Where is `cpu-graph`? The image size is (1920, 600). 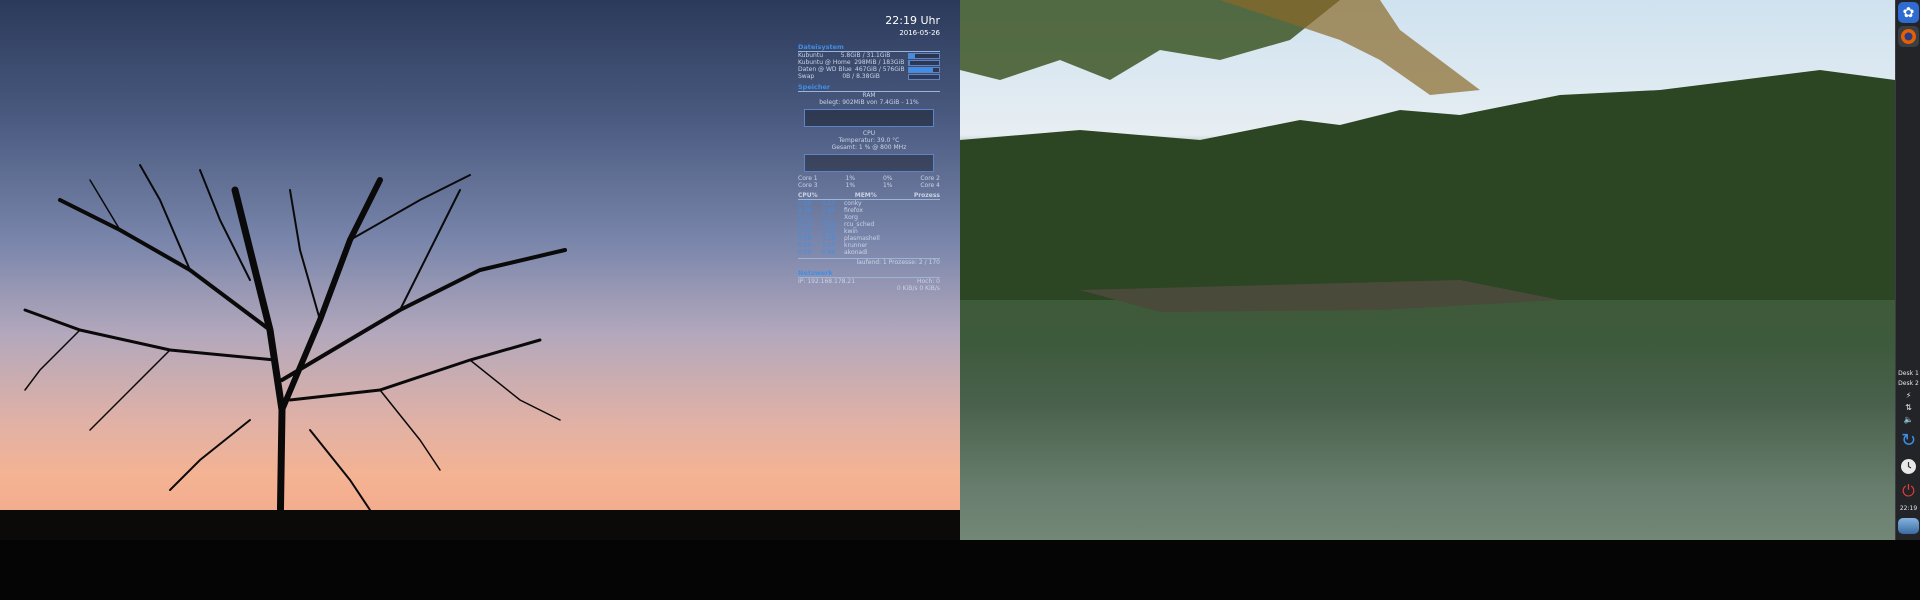 cpu-graph is located at coordinates (869, 163).